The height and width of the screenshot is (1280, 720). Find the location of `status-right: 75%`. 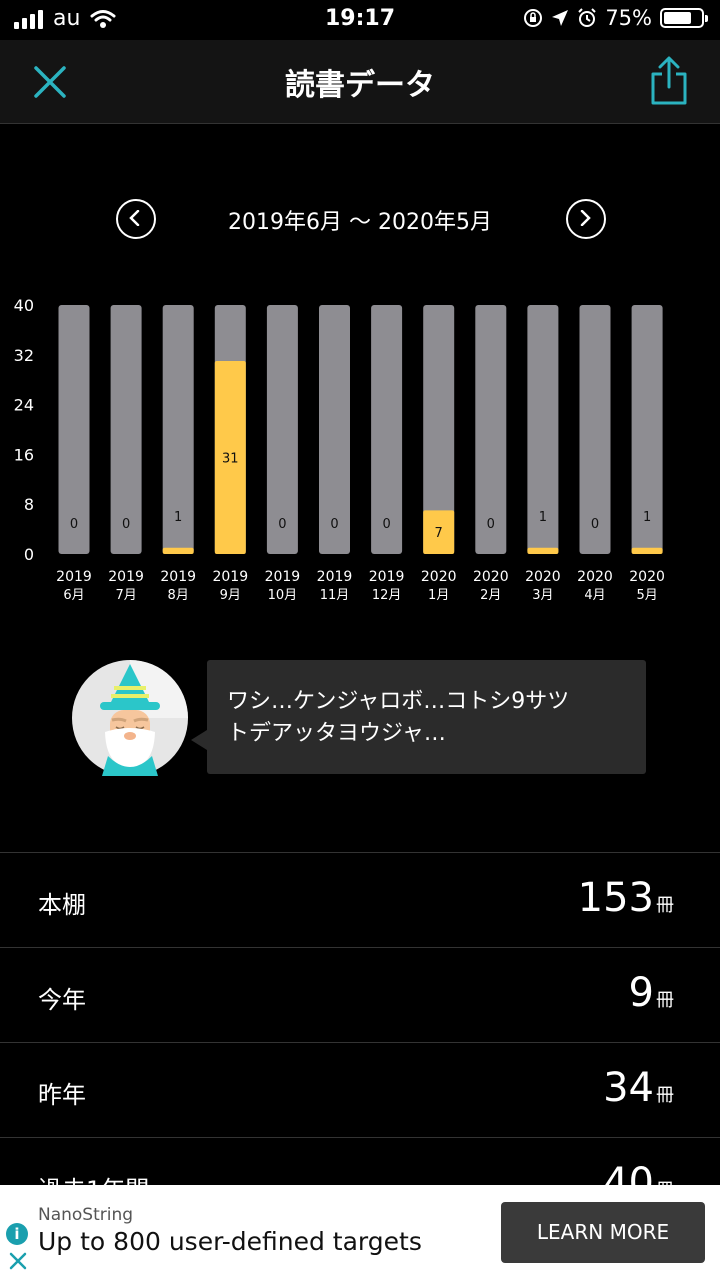

status-right: 75% is located at coordinates (615, 18).